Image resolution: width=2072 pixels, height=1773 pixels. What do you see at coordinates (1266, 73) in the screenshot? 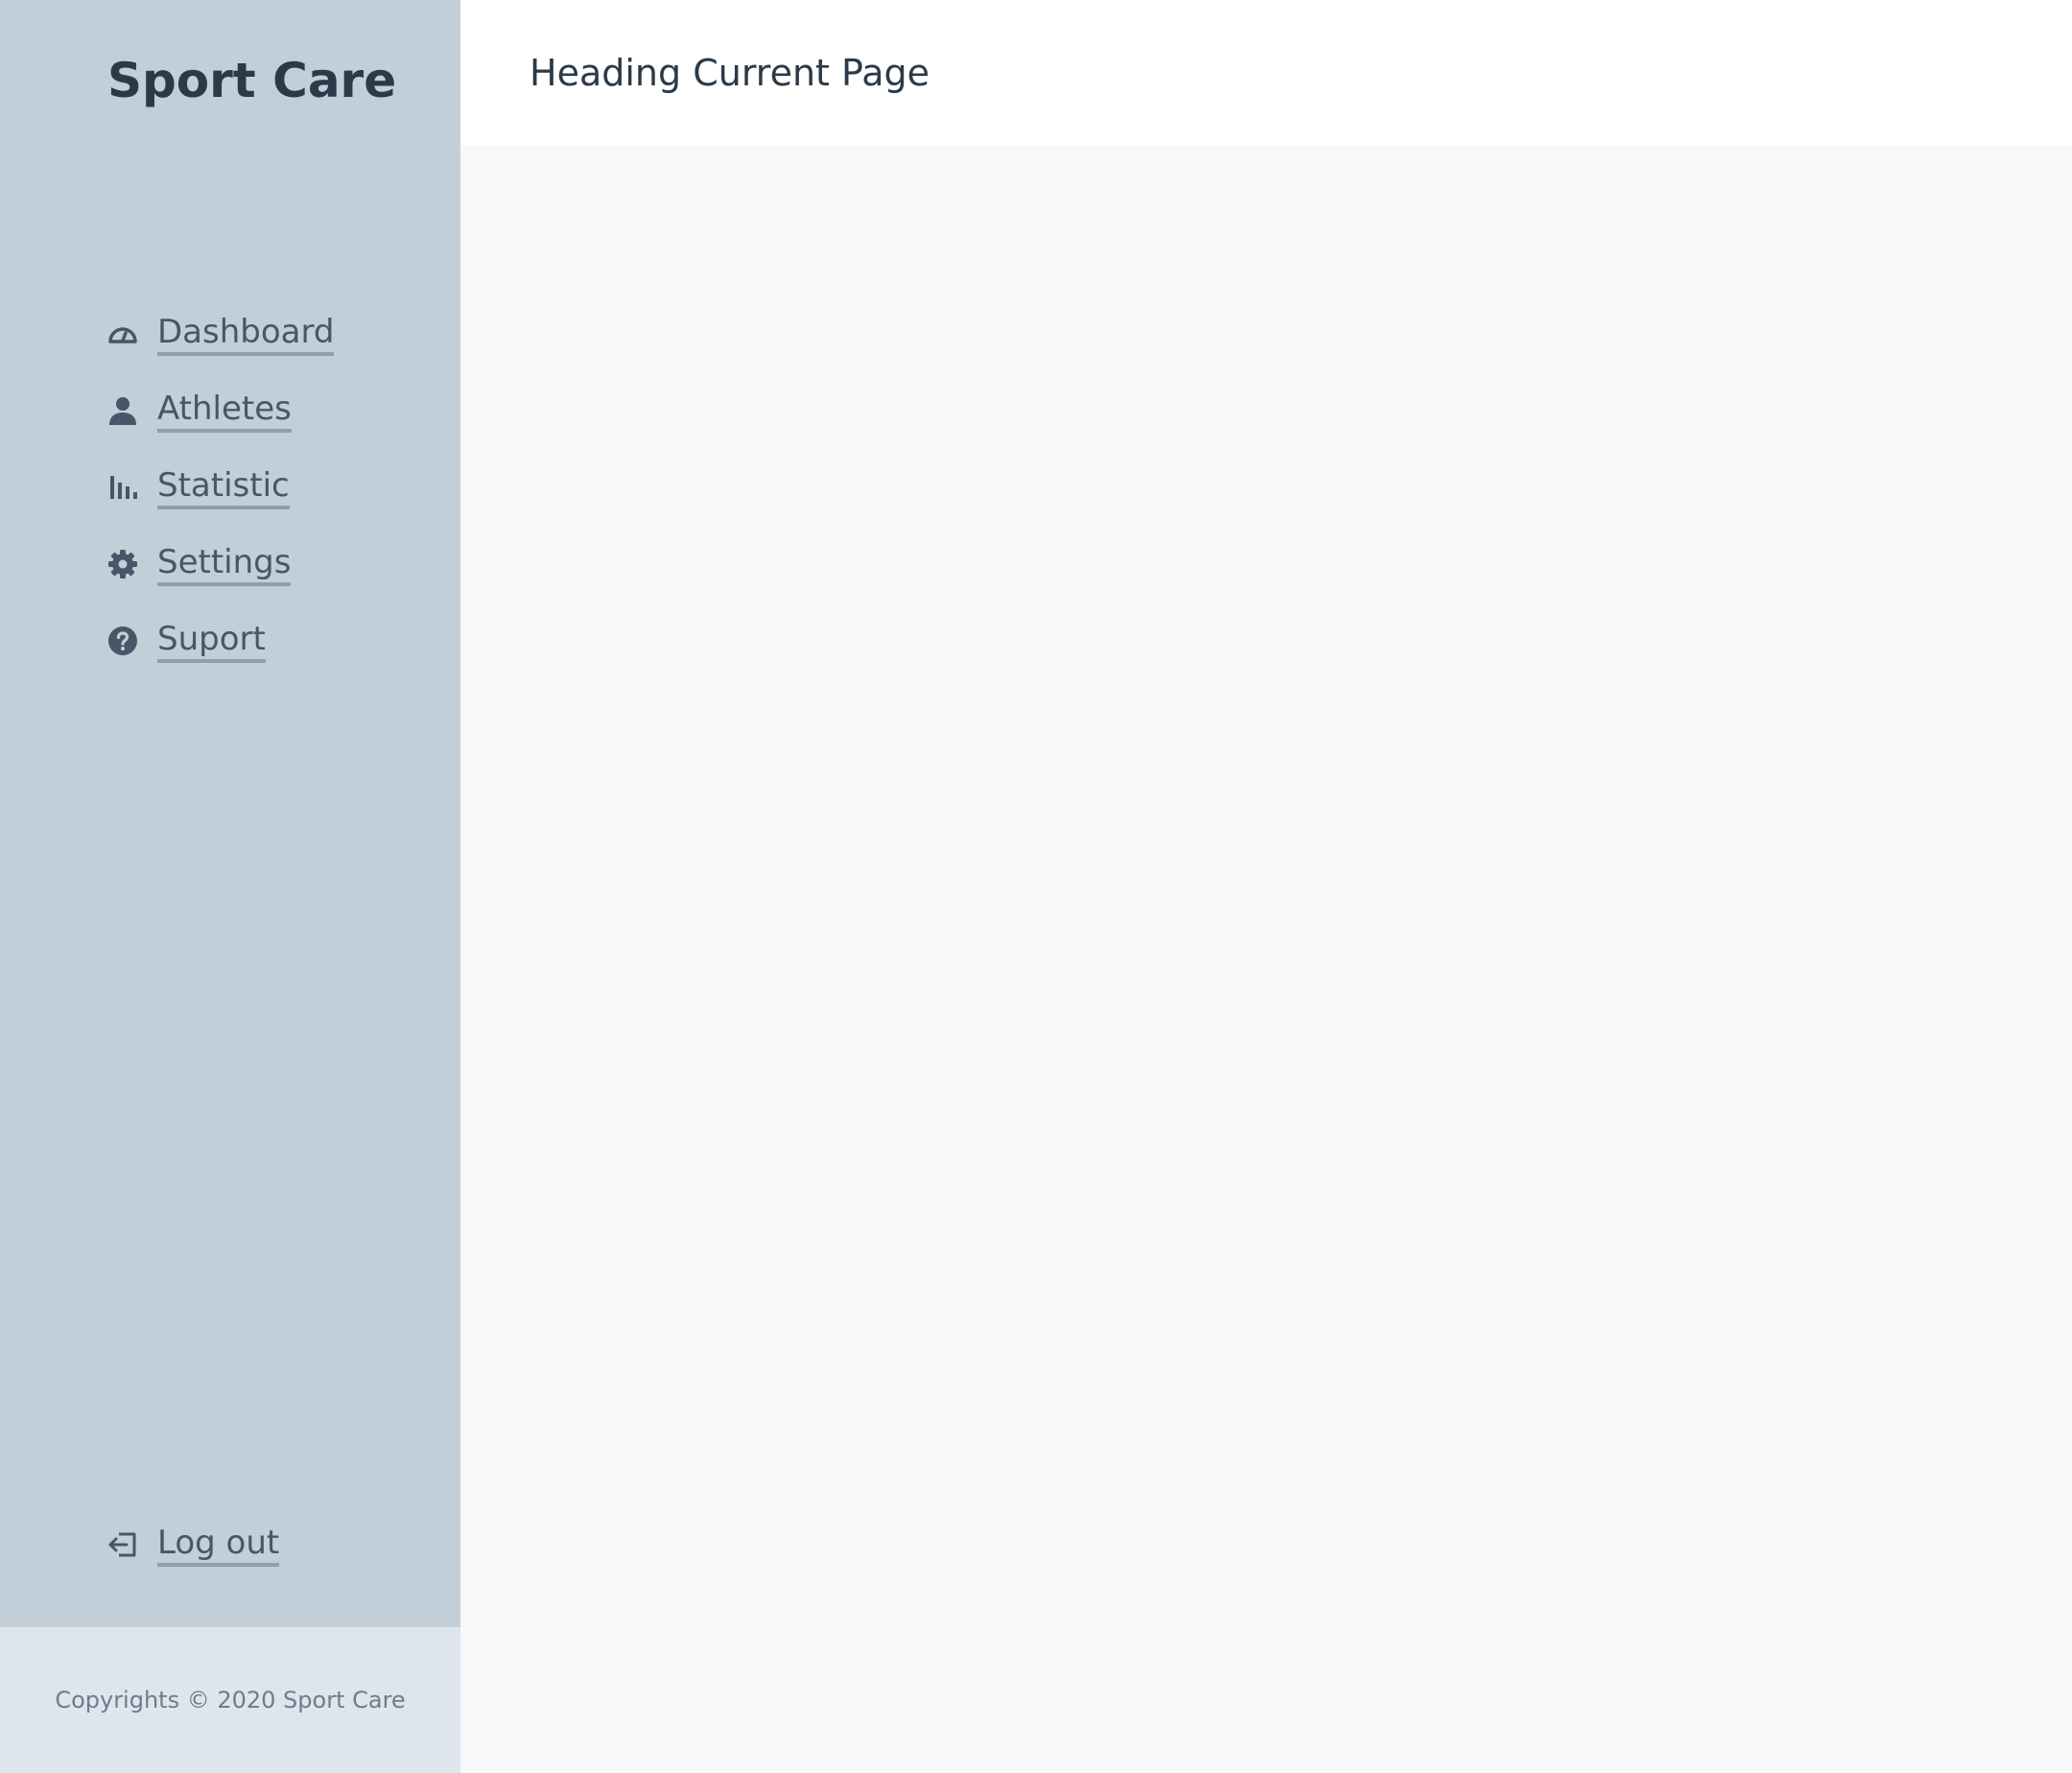
I see `page-header: Heading Current Page` at bounding box center [1266, 73].